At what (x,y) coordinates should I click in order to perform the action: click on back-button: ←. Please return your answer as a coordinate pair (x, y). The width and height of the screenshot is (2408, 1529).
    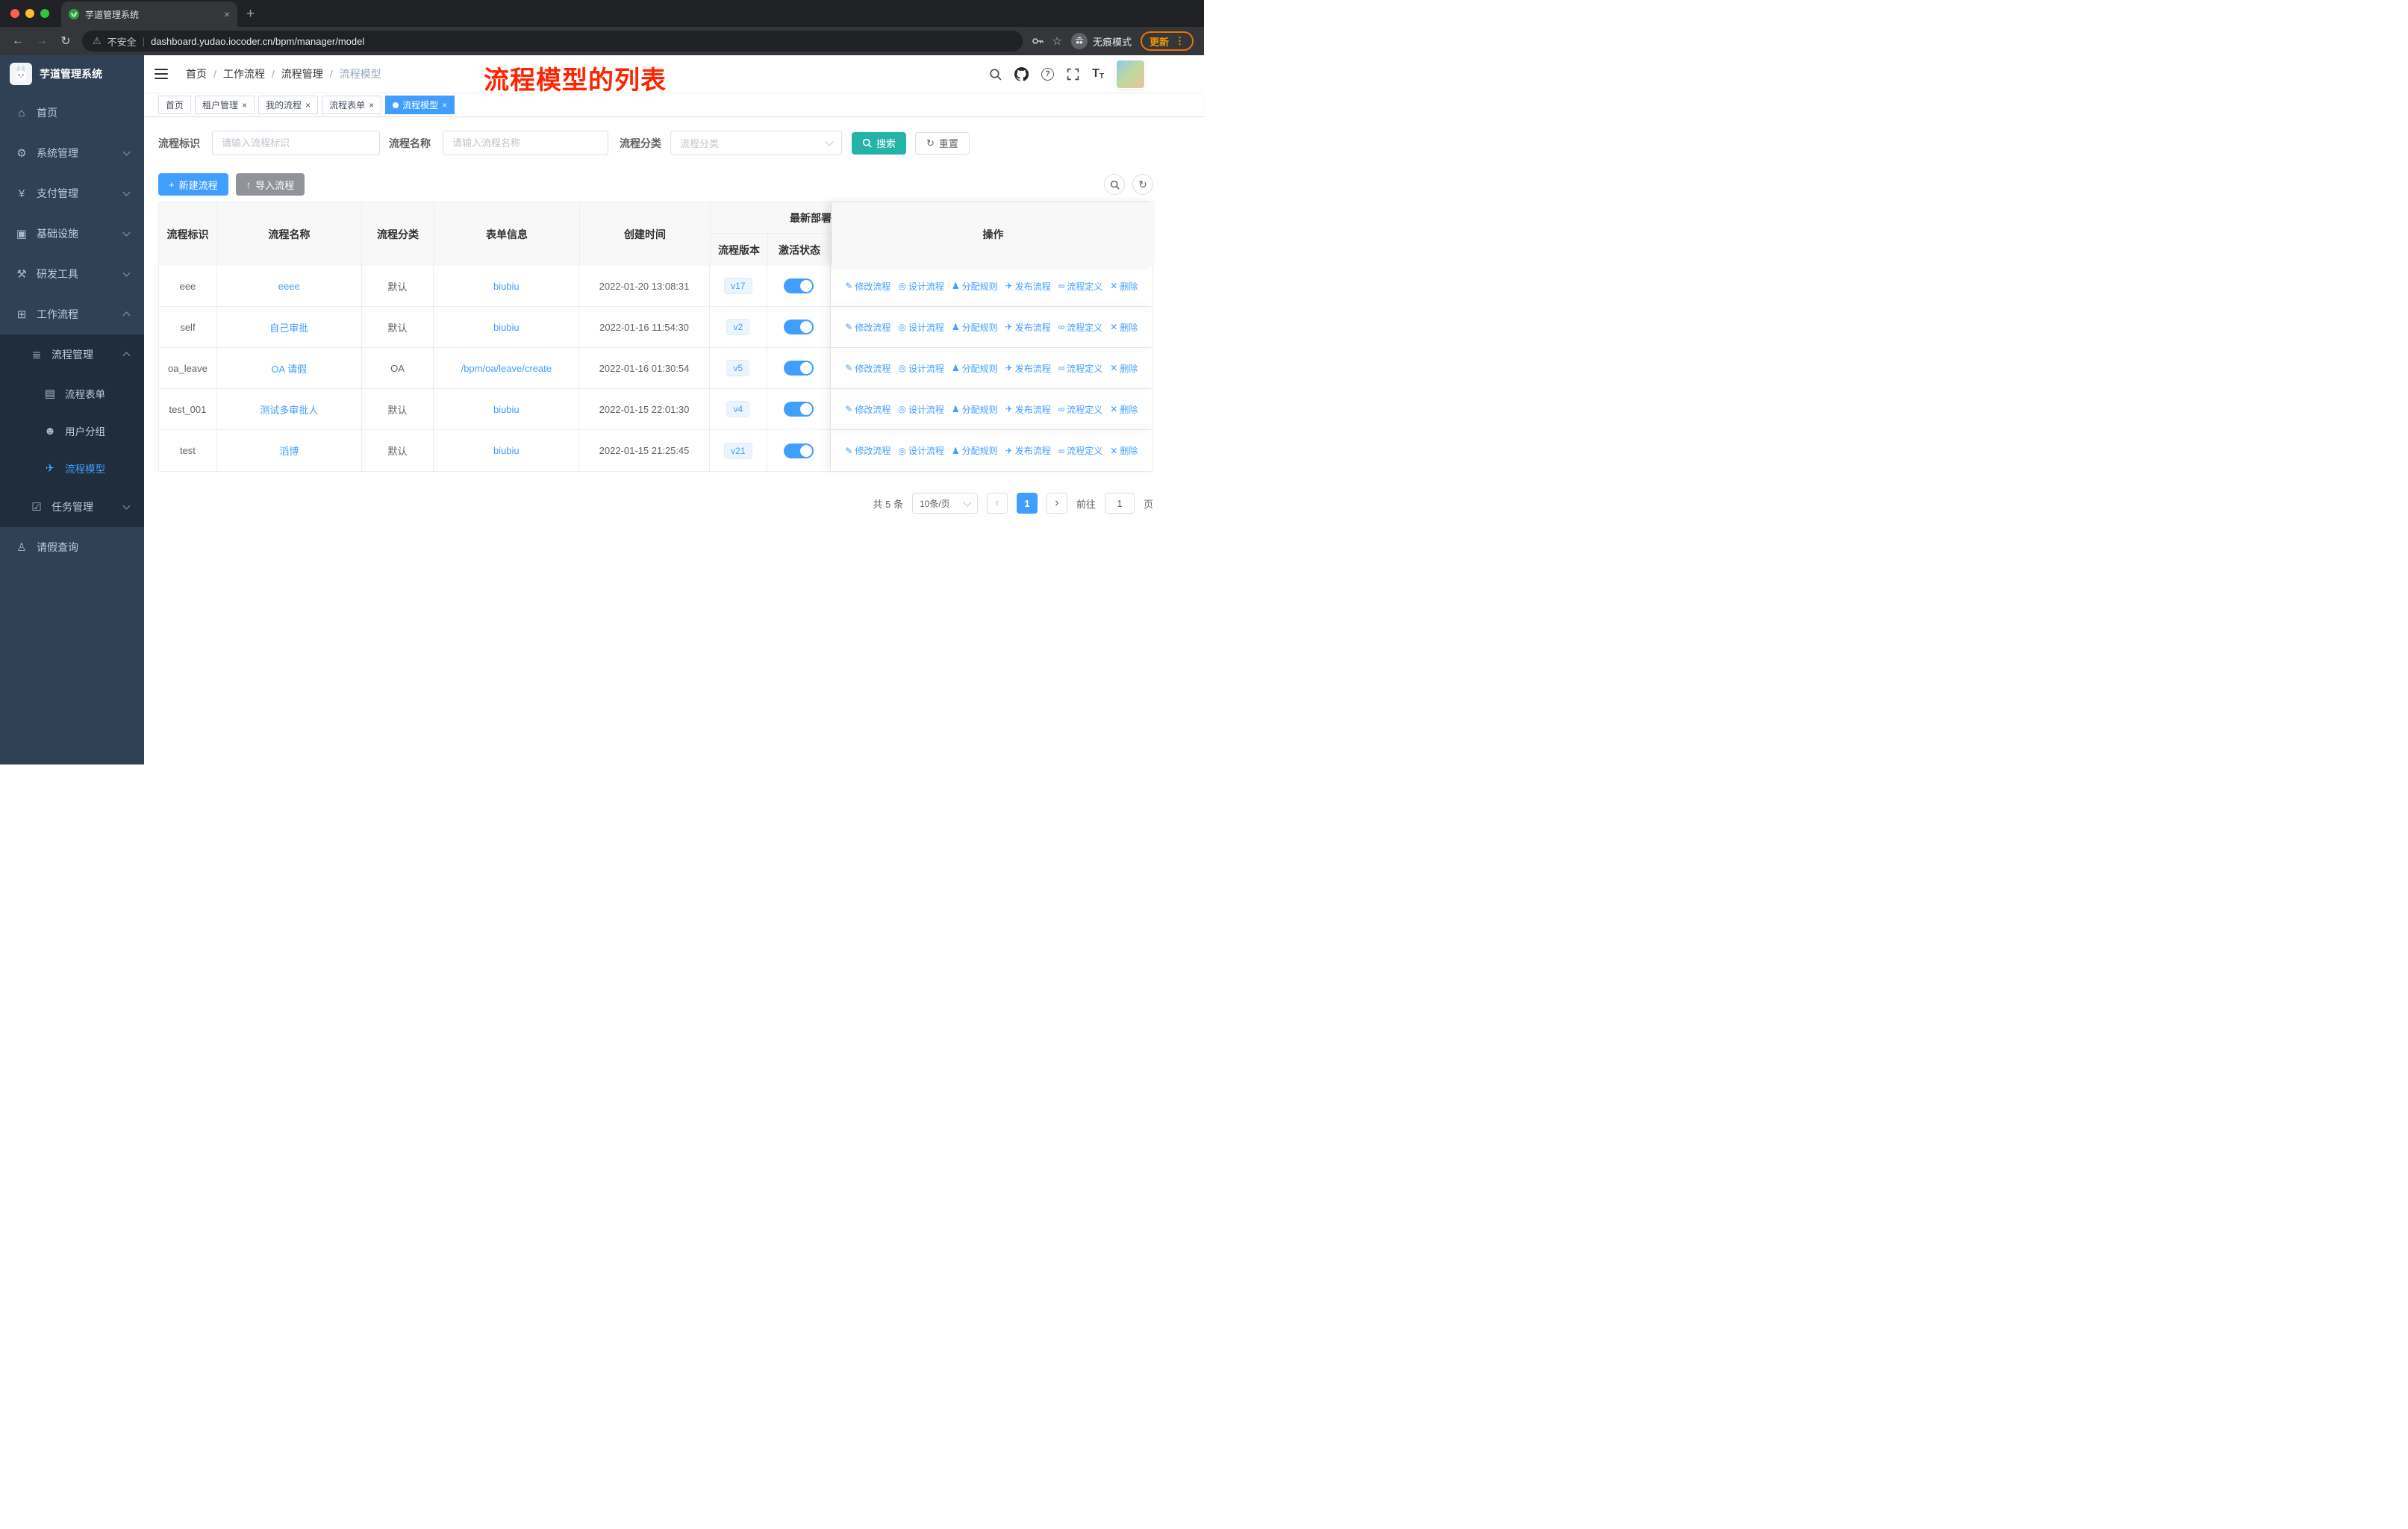
    Looking at the image, I should click on (17, 41).